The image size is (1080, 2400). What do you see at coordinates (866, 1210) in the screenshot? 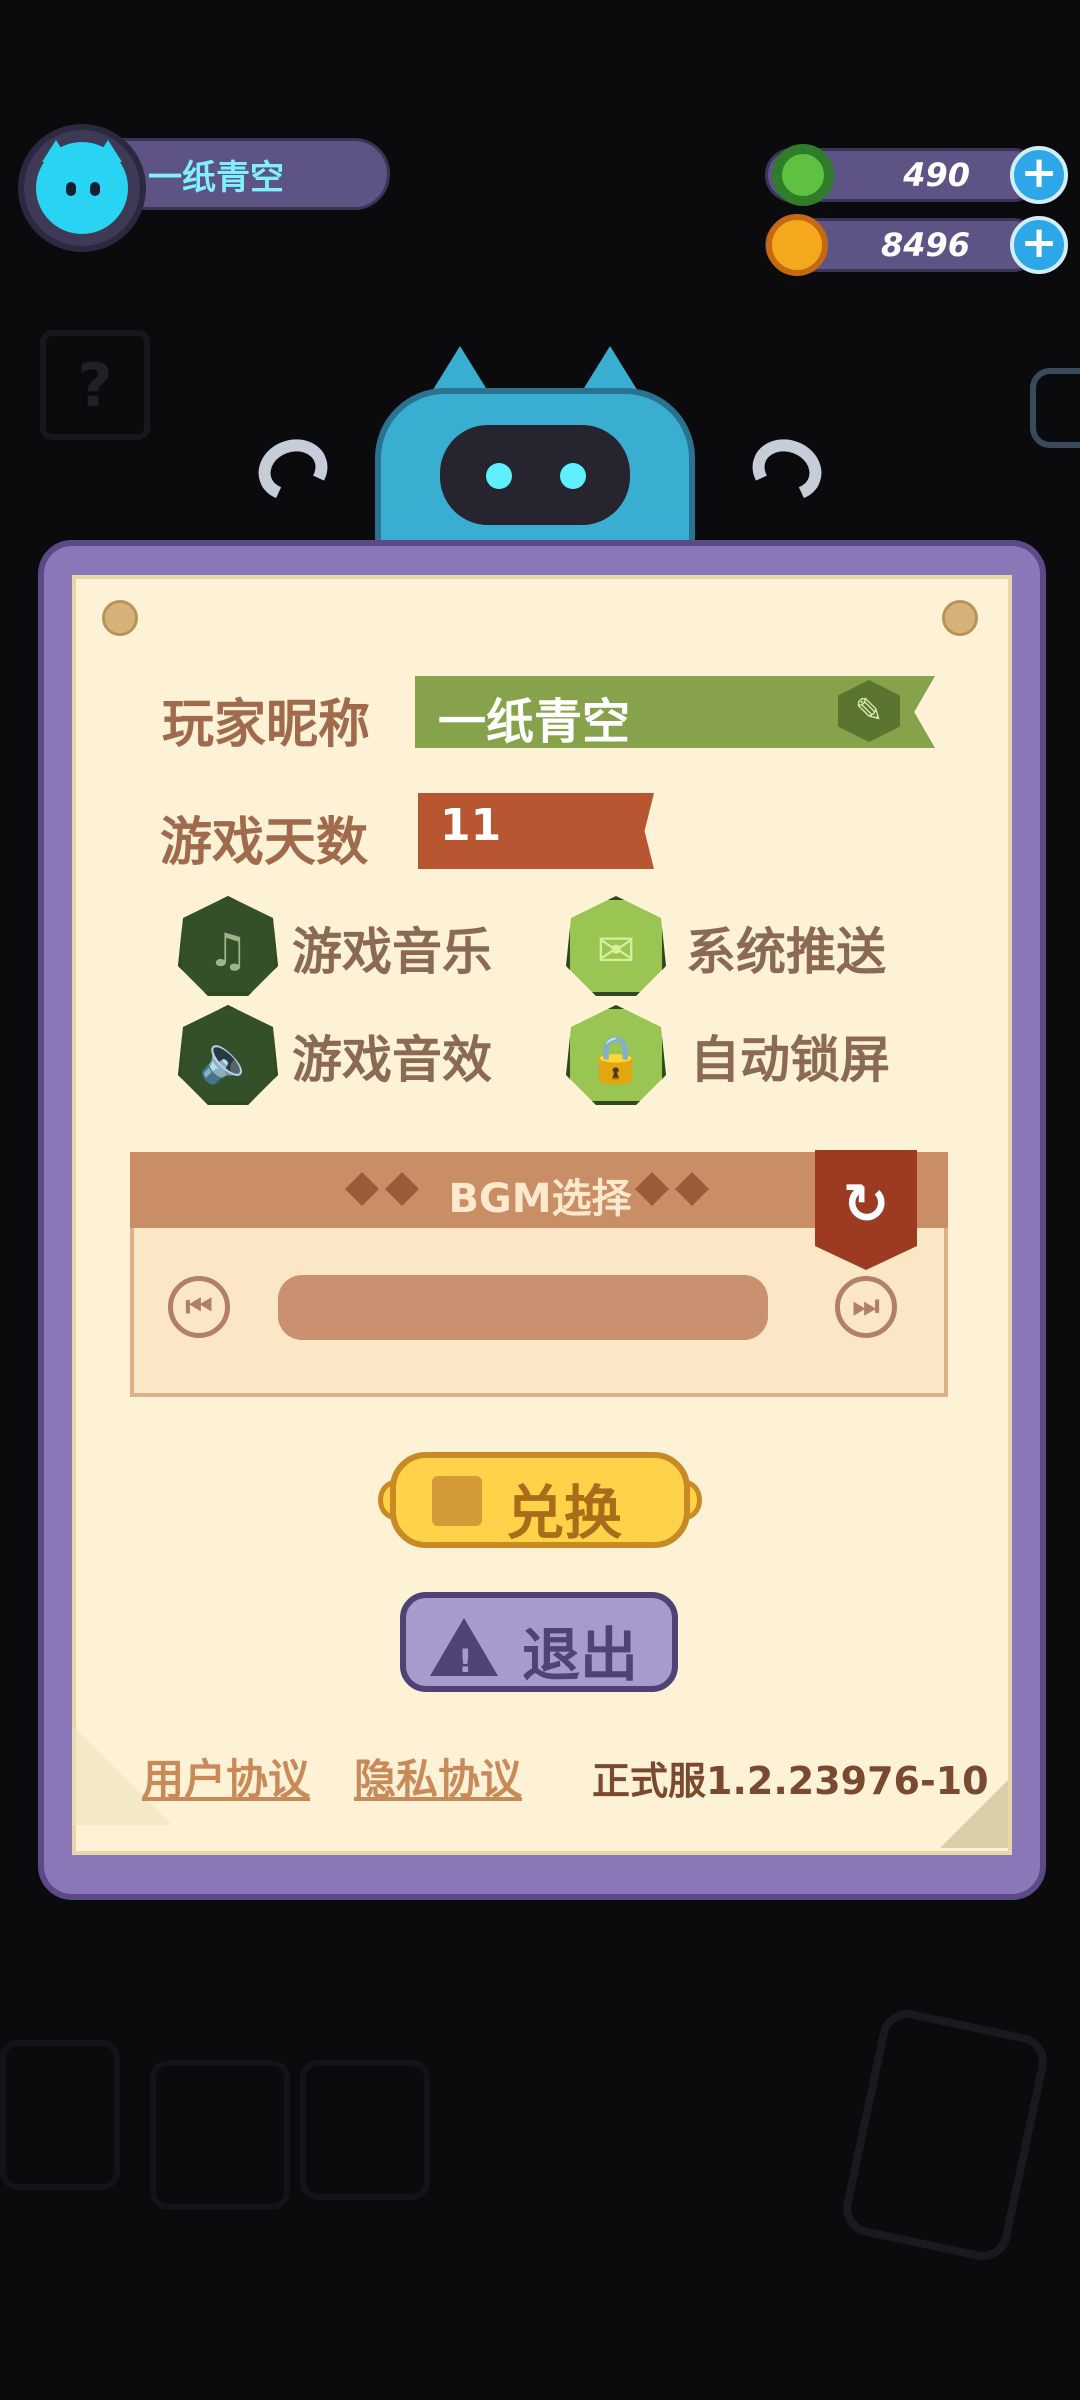
I see `repeat-one-icon: ↻` at bounding box center [866, 1210].